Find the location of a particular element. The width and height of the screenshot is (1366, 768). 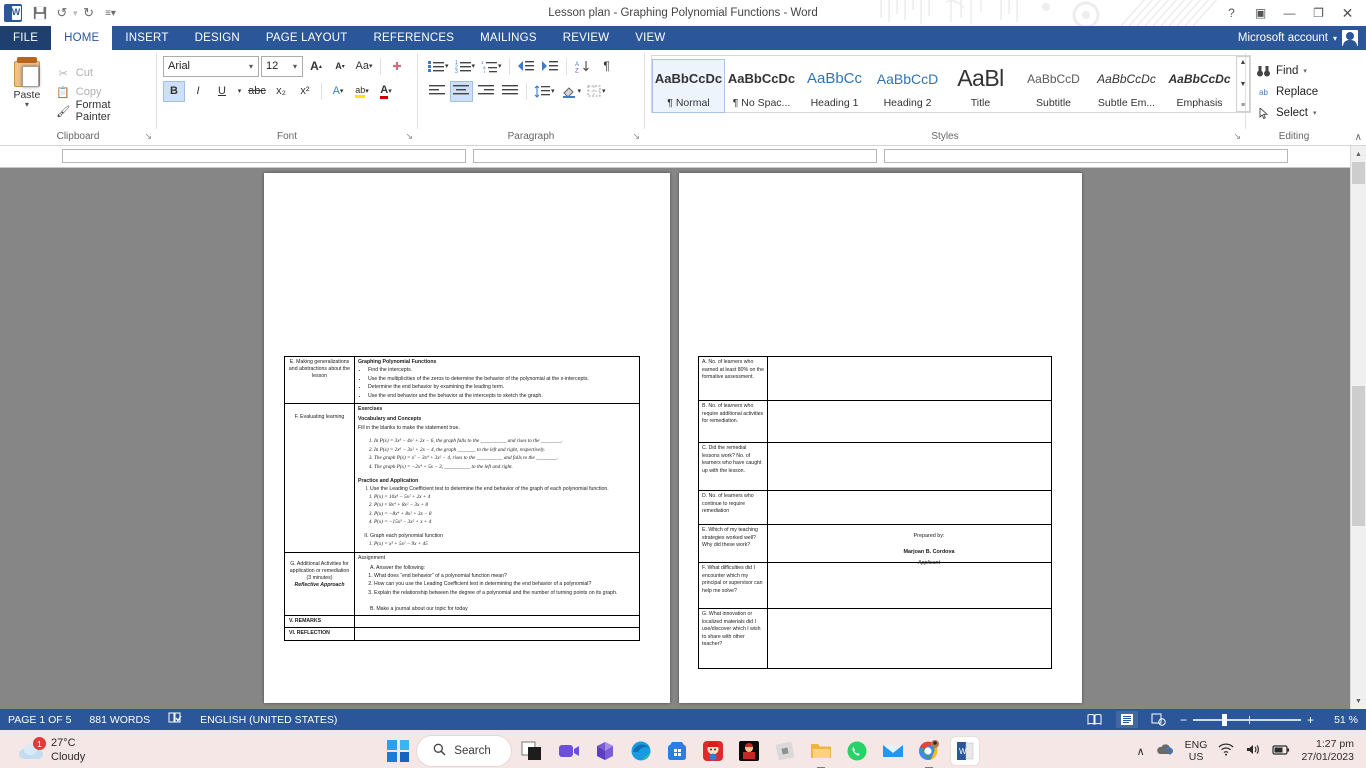

font-family-combo: Arial ▾ is located at coordinates (211, 66).